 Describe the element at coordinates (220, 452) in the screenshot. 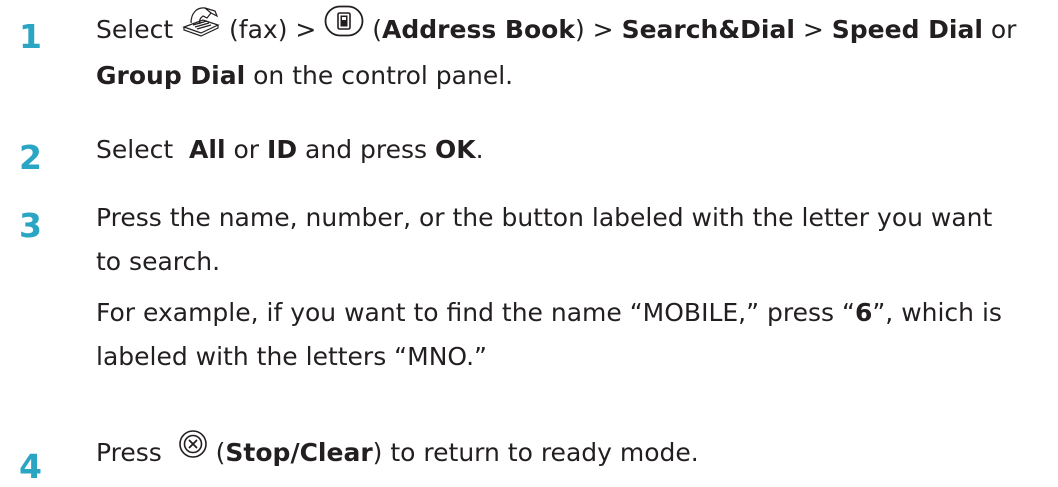

I see `stop-clear-open: (` at that location.